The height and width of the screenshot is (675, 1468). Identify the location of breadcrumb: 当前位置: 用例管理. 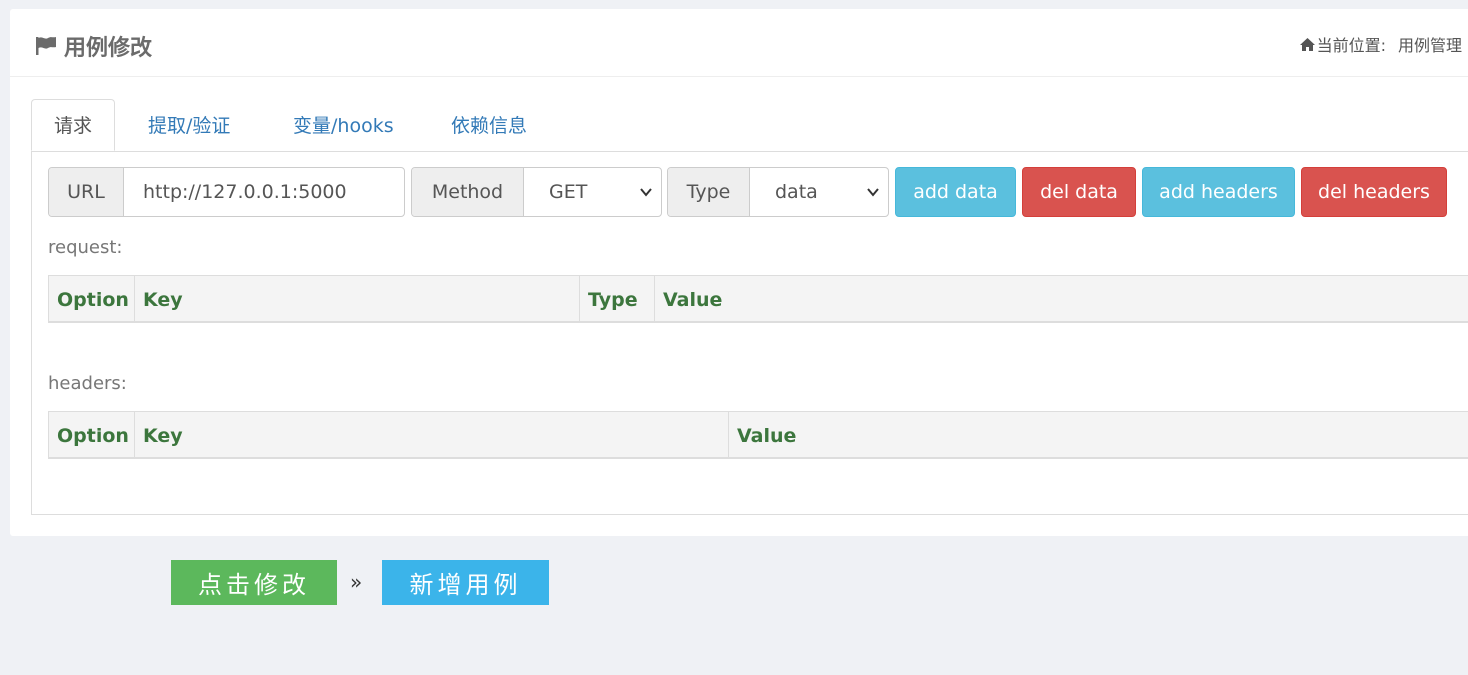
(1380, 44).